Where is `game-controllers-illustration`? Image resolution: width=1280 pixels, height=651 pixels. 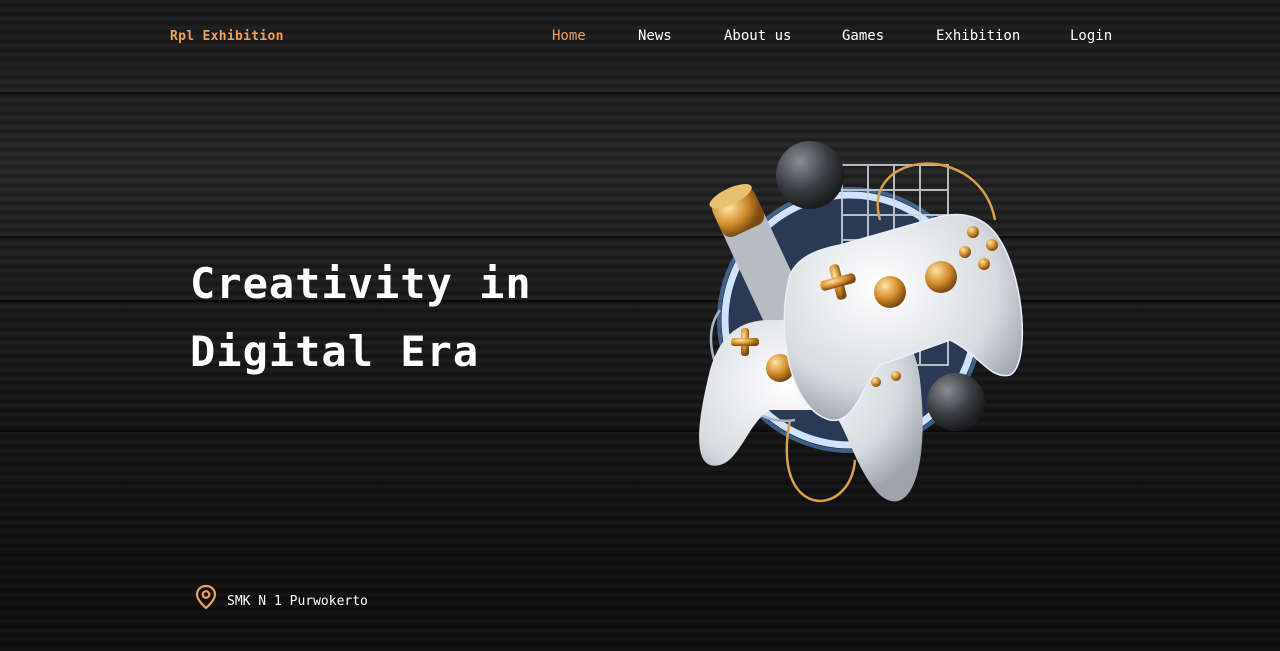 game-controllers-illustration is located at coordinates (861, 322).